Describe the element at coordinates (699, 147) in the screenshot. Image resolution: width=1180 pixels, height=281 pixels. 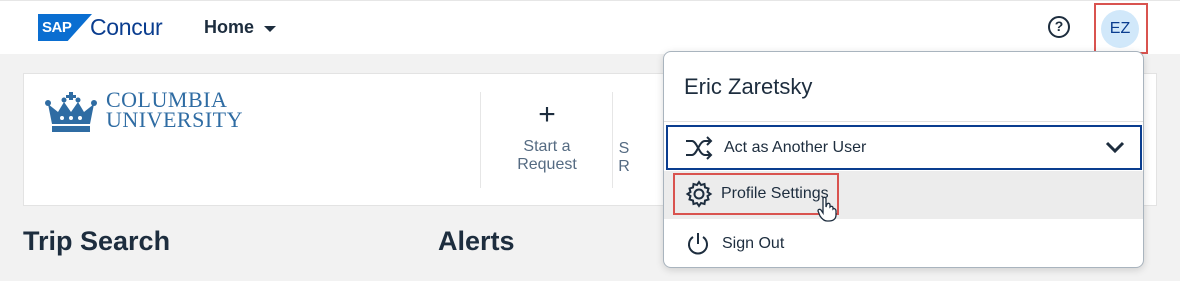
I see `shuffle-icon` at that location.